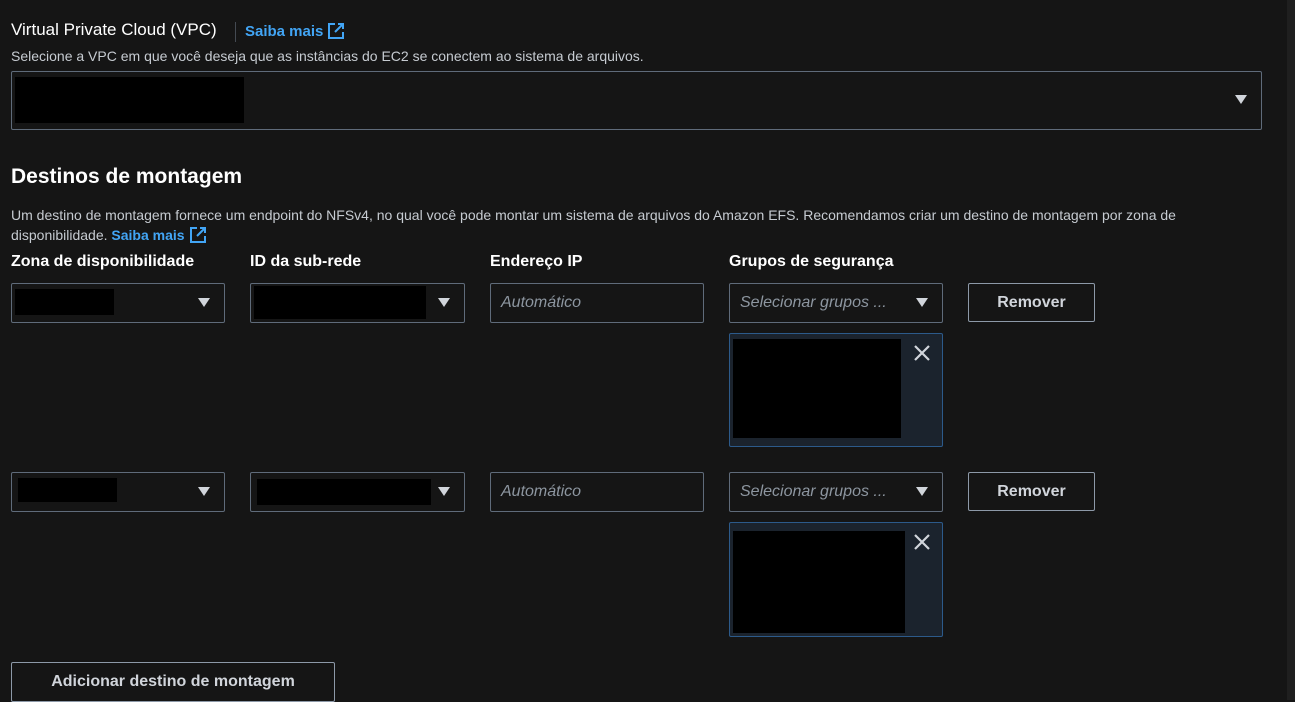 The height and width of the screenshot is (702, 1295). I want to click on mount-targets-learn-more-link: Saiba mais, so click(158, 235).